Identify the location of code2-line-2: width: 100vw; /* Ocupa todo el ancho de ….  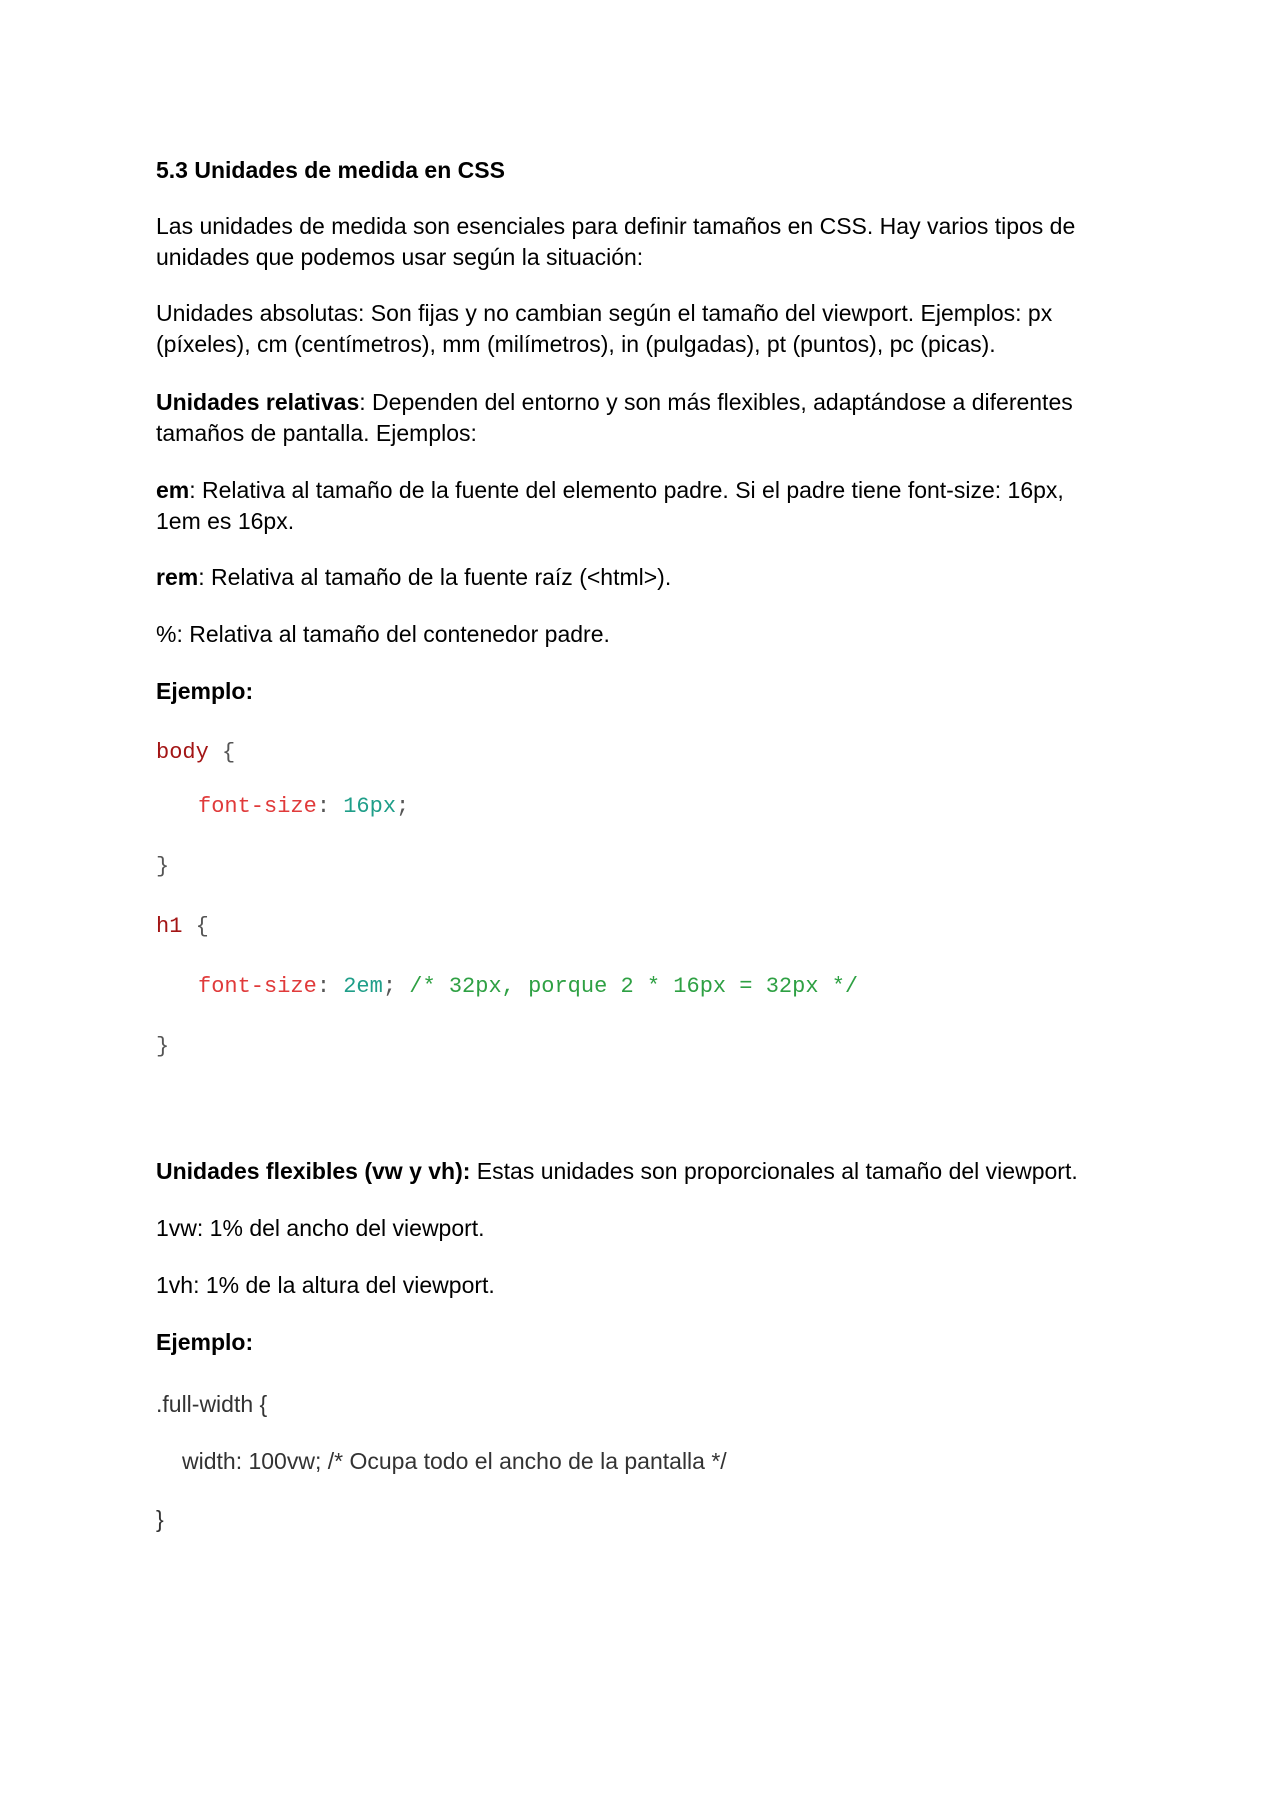
(454, 1461).